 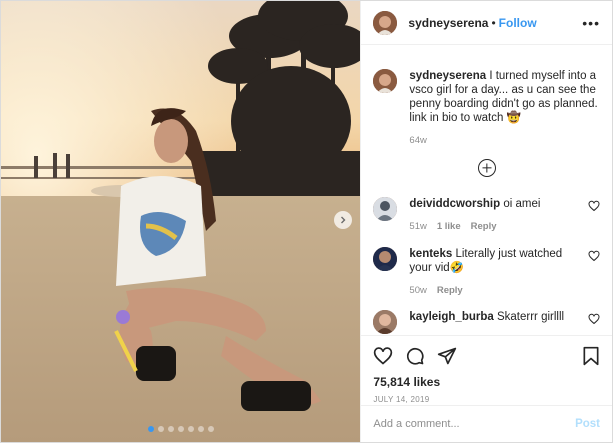 I want to click on comment-meta: 51w 1 like Reply, so click(x=491, y=226).